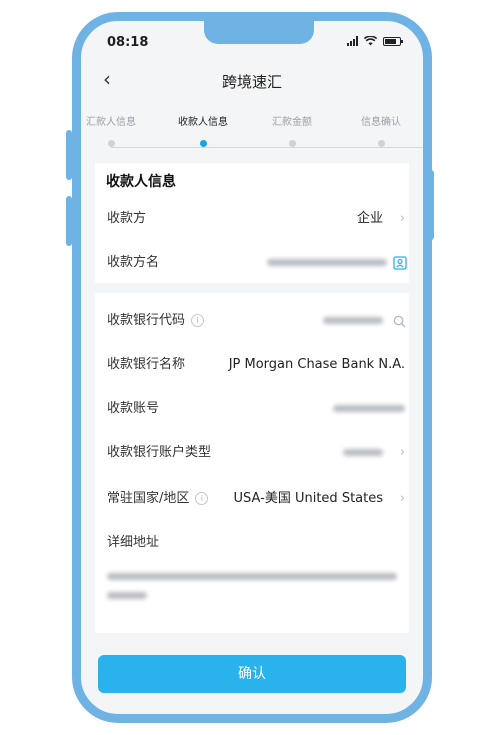 This screenshot has height=735, width=500. Describe the element at coordinates (146, 320) in the screenshot. I see `bank-code-label-text: 收款银行代码` at that location.